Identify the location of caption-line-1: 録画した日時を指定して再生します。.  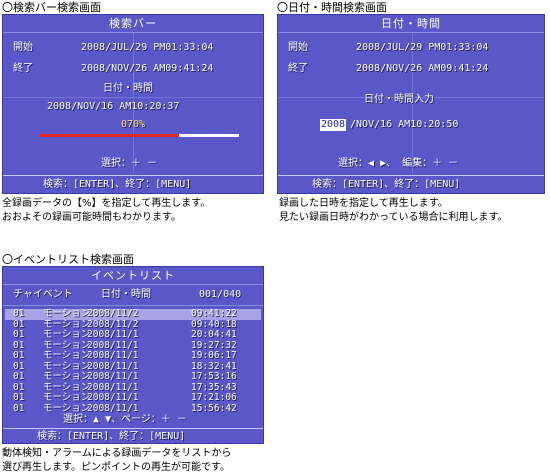
(363, 203).